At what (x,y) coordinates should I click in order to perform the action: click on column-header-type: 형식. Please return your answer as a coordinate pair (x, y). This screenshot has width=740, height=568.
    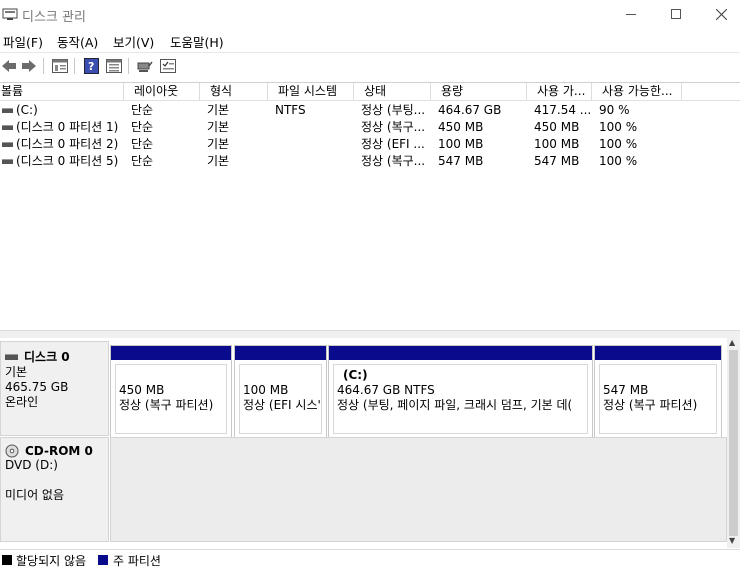
    Looking at the image, I should click on (234, 92).